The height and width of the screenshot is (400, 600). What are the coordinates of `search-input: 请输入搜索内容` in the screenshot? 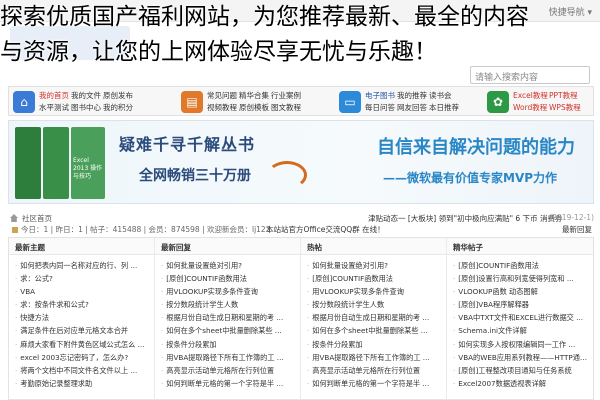 It's located at (530, 75).